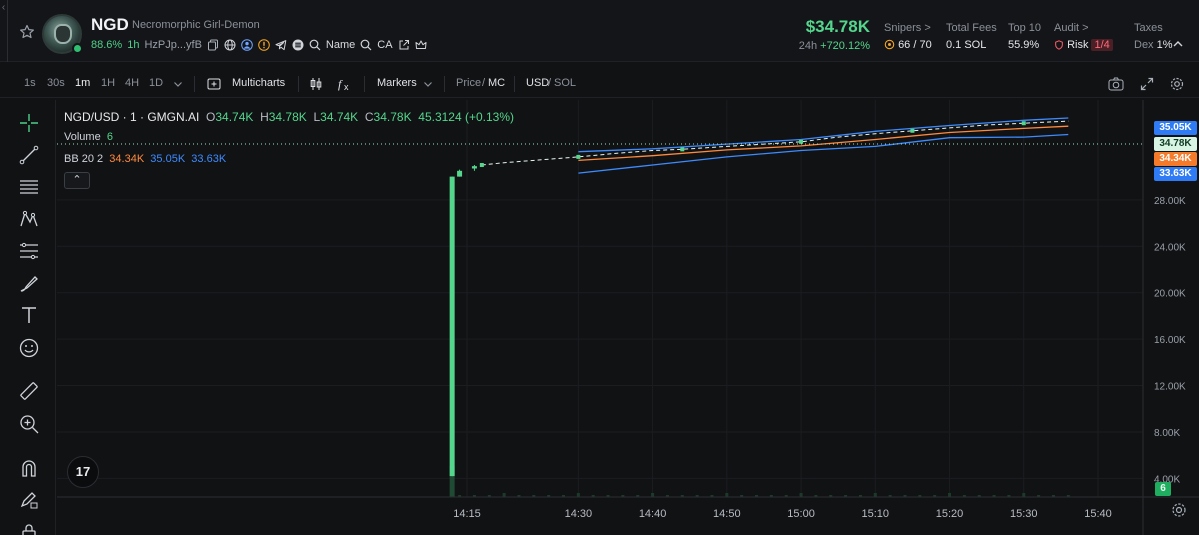 This screenshot has width=1199, height=535. Describe the element at coordinates (1179, 510) in the screenshot. I see `chart-settings-icon` at that location.